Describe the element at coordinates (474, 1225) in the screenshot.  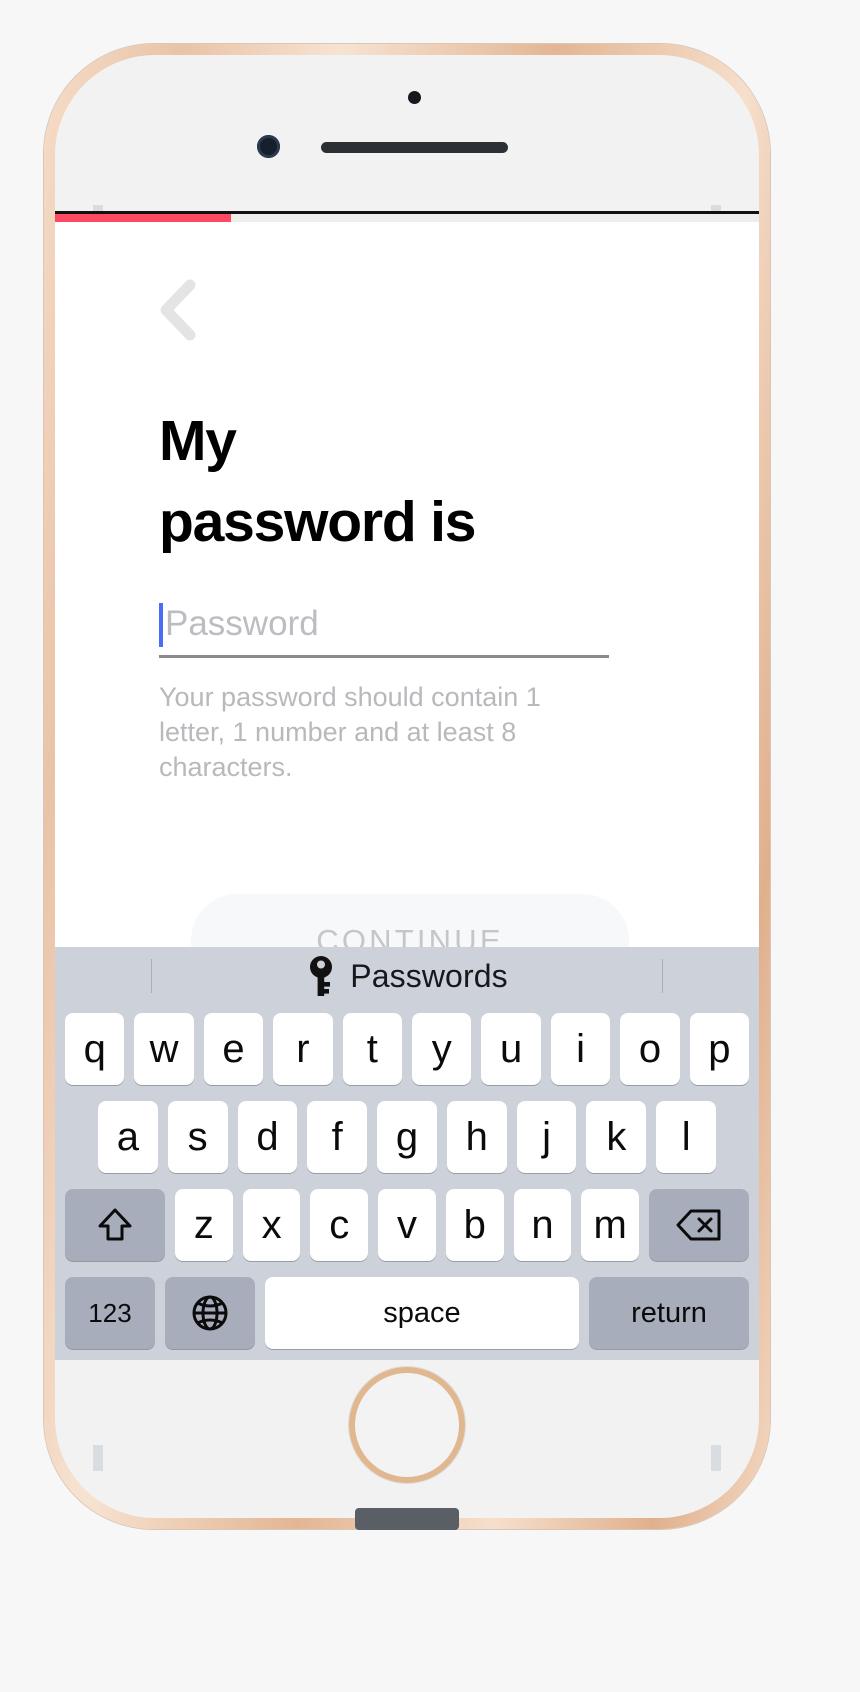
I see `key-b: b` at that location.